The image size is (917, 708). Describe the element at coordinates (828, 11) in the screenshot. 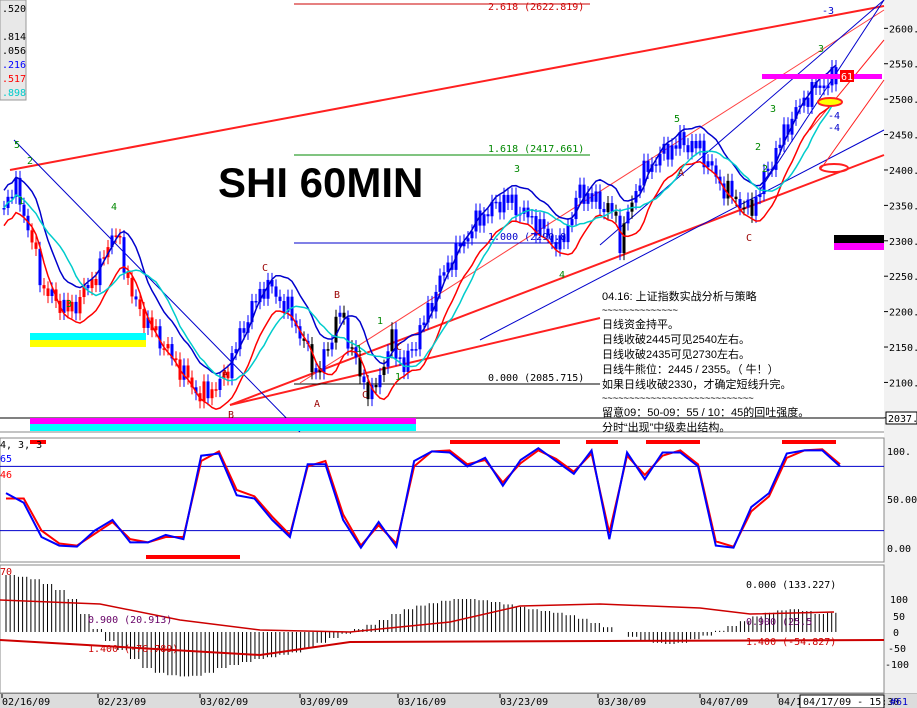

I see `marker-neg3: -3` at that location.